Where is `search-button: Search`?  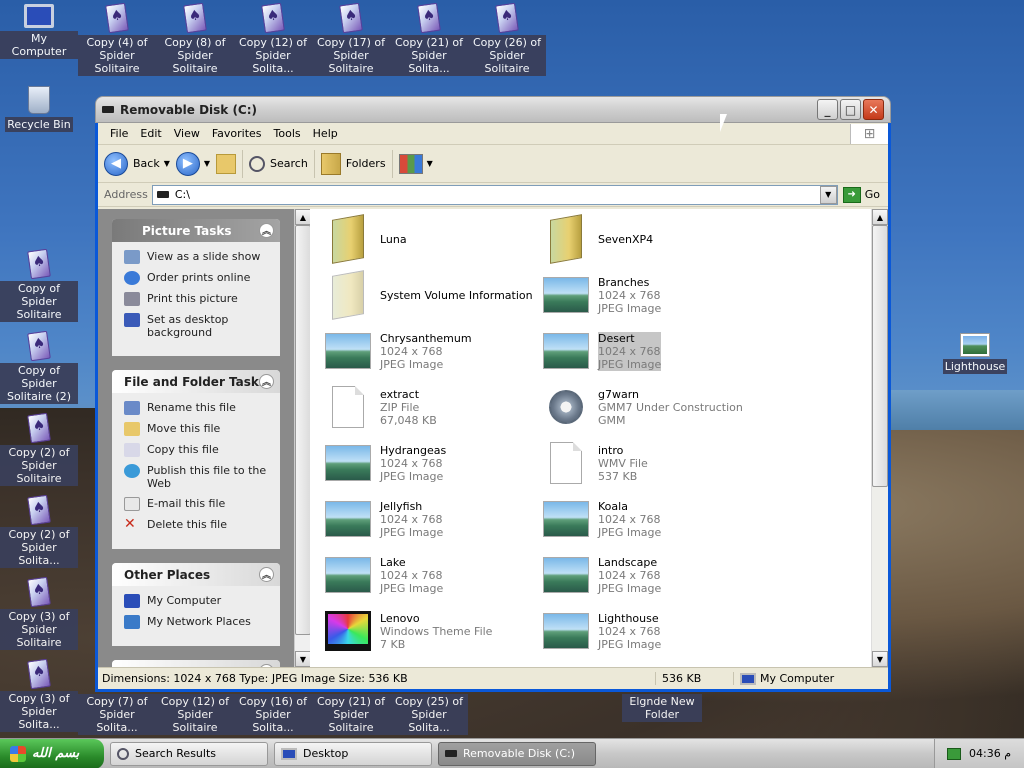
search-button: Search is located at coordinates (289, 163).